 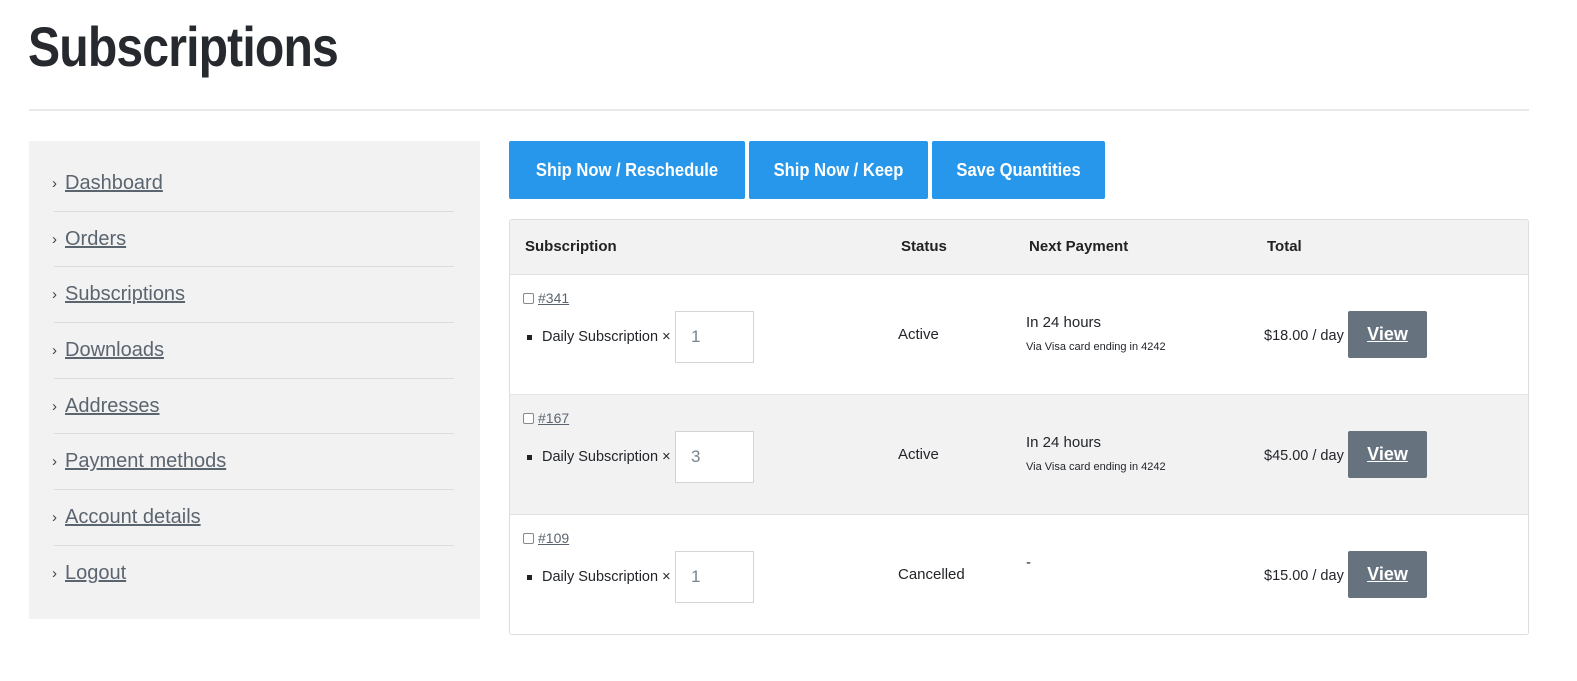 I want to click on header-status: Status, so click(x=924, y=246).